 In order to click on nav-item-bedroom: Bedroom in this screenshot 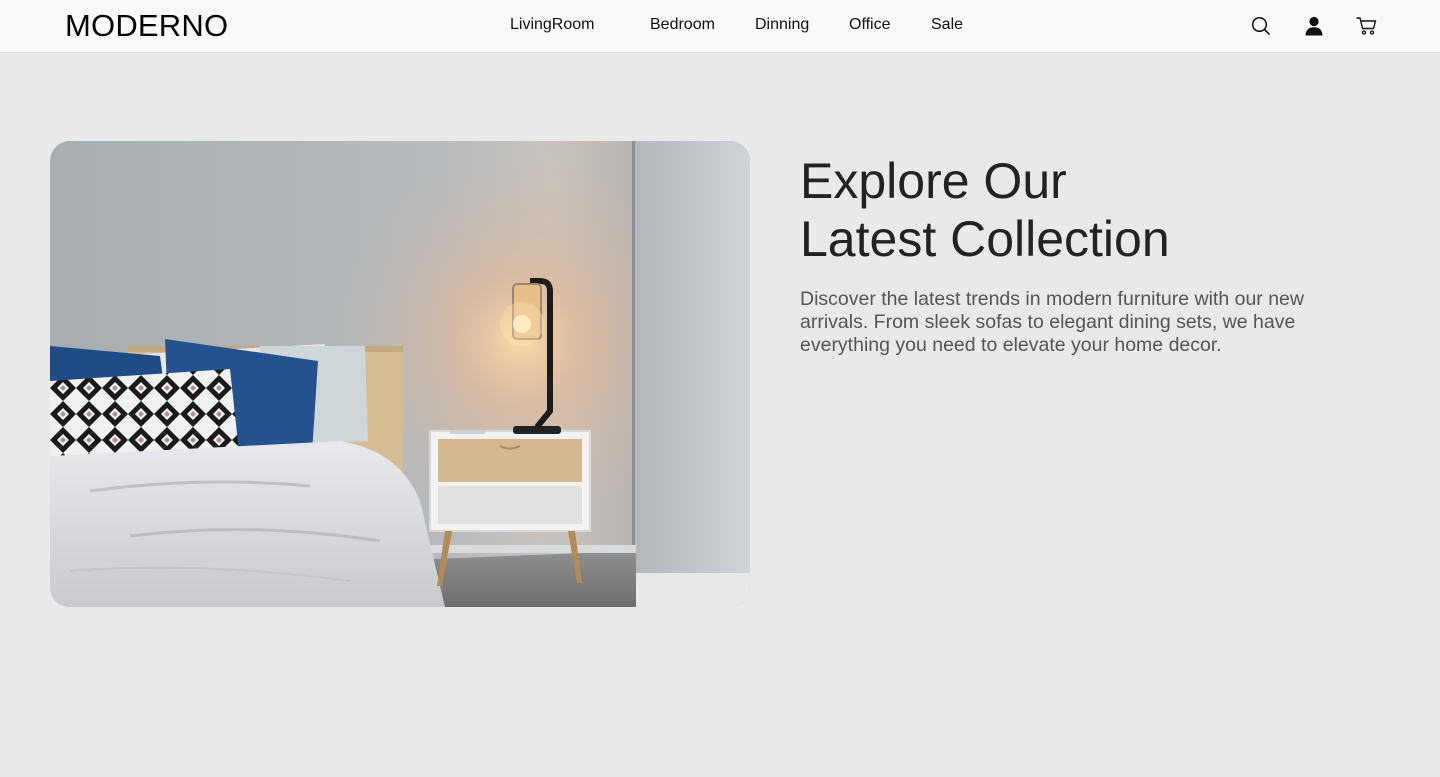, I will do `click(682, 25)`.